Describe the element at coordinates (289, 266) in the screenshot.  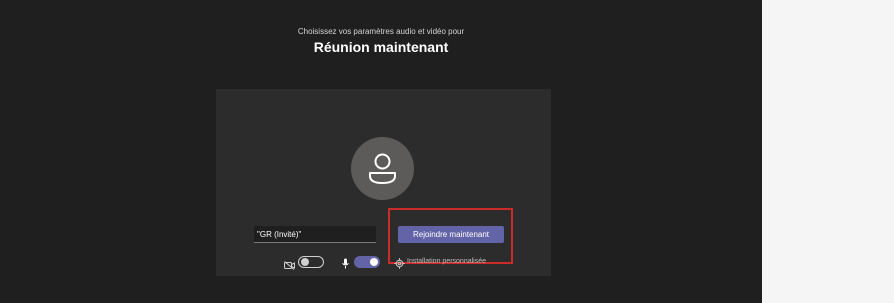
I see `camera-off-icon` at that location.